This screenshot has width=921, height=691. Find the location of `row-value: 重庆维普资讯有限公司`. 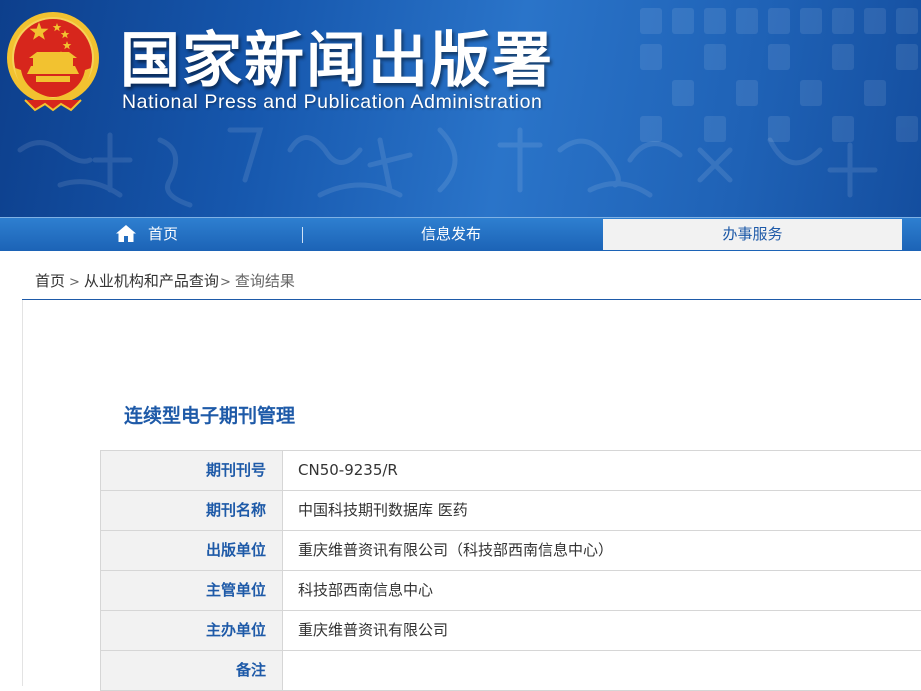

row-value: 重庆维普资讯有限公司 is located at coordinates (373, 630).